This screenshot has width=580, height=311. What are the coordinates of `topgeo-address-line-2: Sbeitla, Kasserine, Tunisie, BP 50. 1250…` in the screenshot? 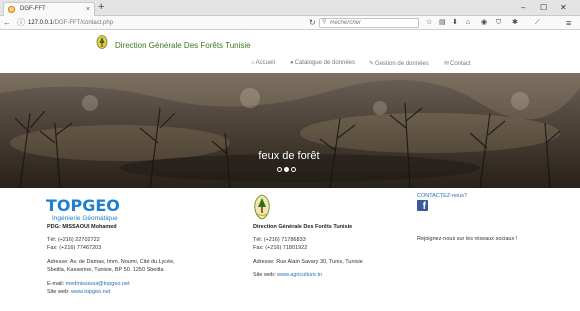 It's located at (105, 270).